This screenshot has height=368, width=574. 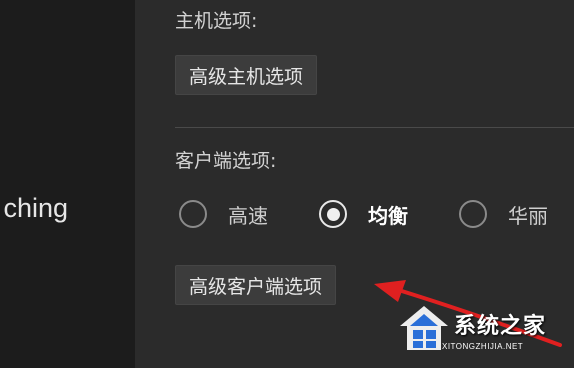 What do you see at coordinates (333, 214) in the screenshot?
I see `radio-selected-icon` at bounding box center [333, 214].